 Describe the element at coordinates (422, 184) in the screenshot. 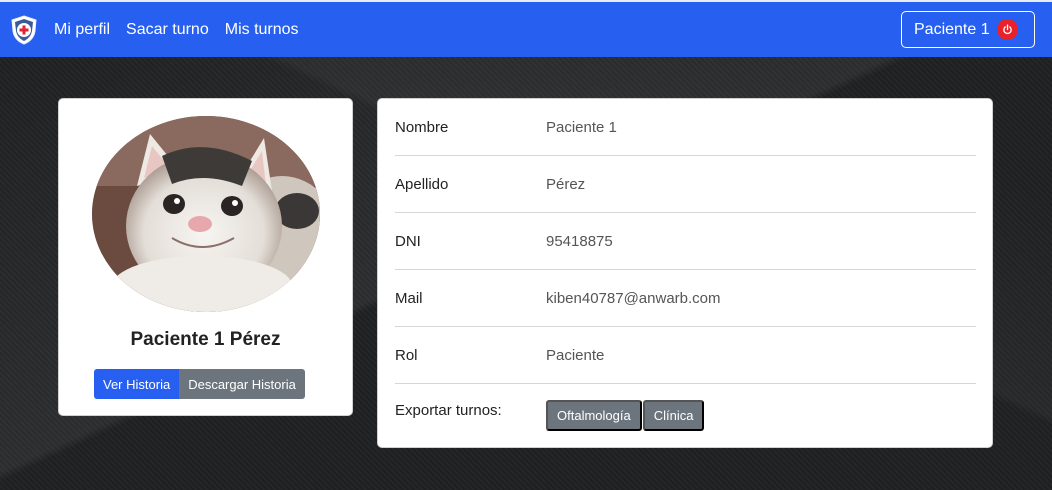

I see `detail-label: Apellido` at that location.